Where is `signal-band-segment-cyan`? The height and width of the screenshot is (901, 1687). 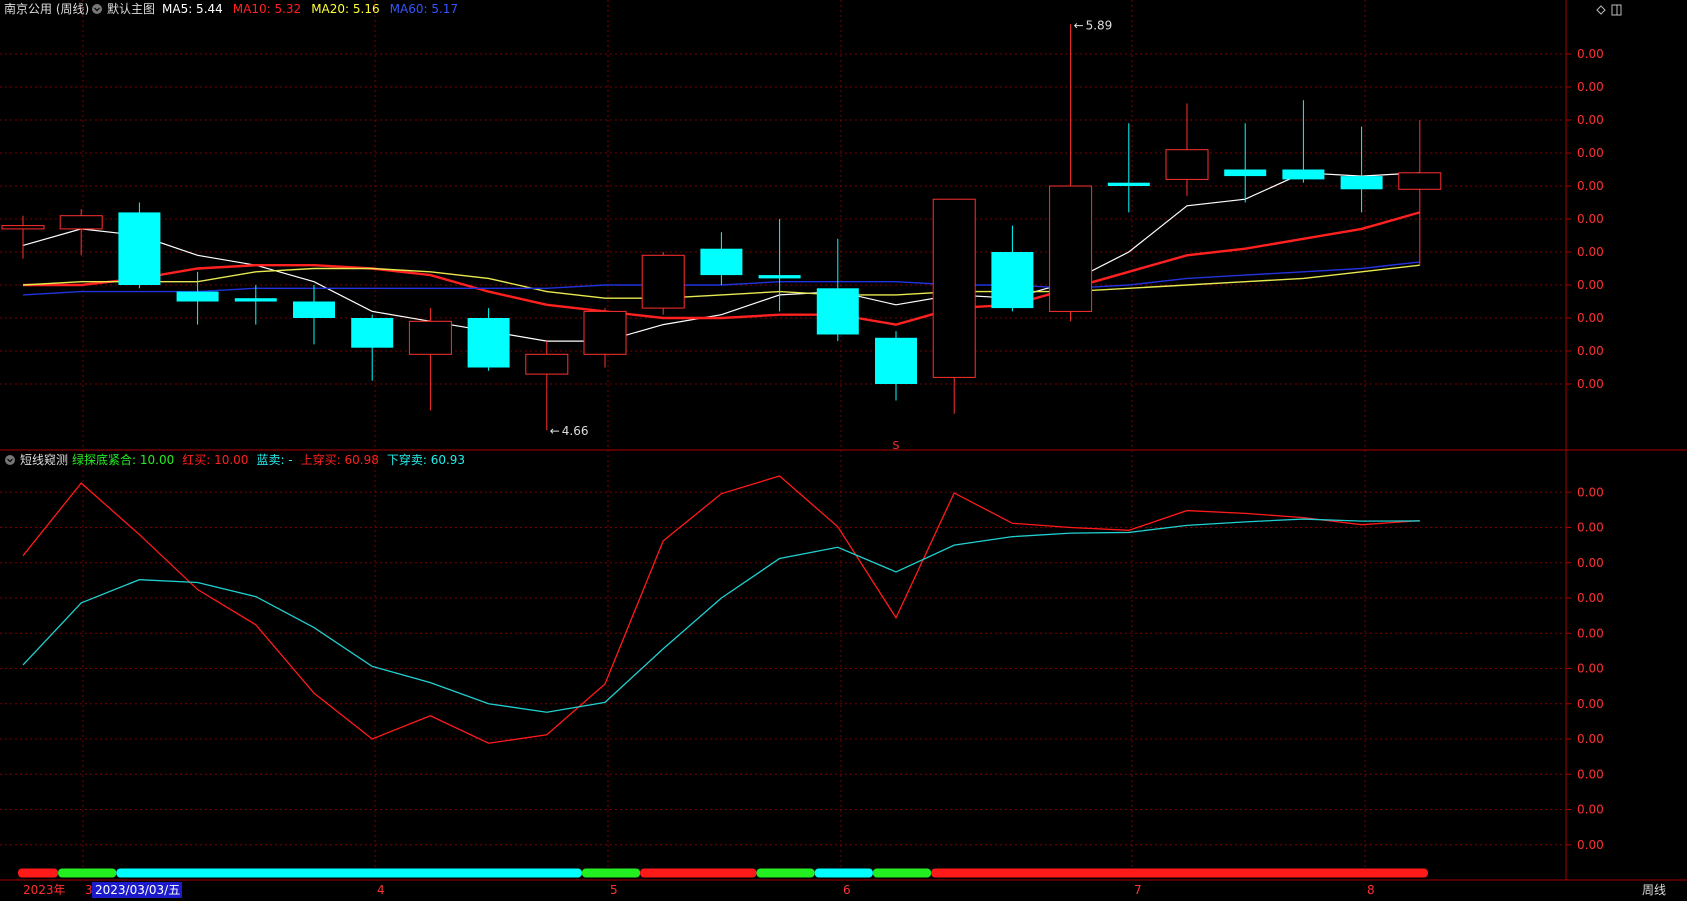
signal-band-segment-cyan is located at coordinates (349, 873).